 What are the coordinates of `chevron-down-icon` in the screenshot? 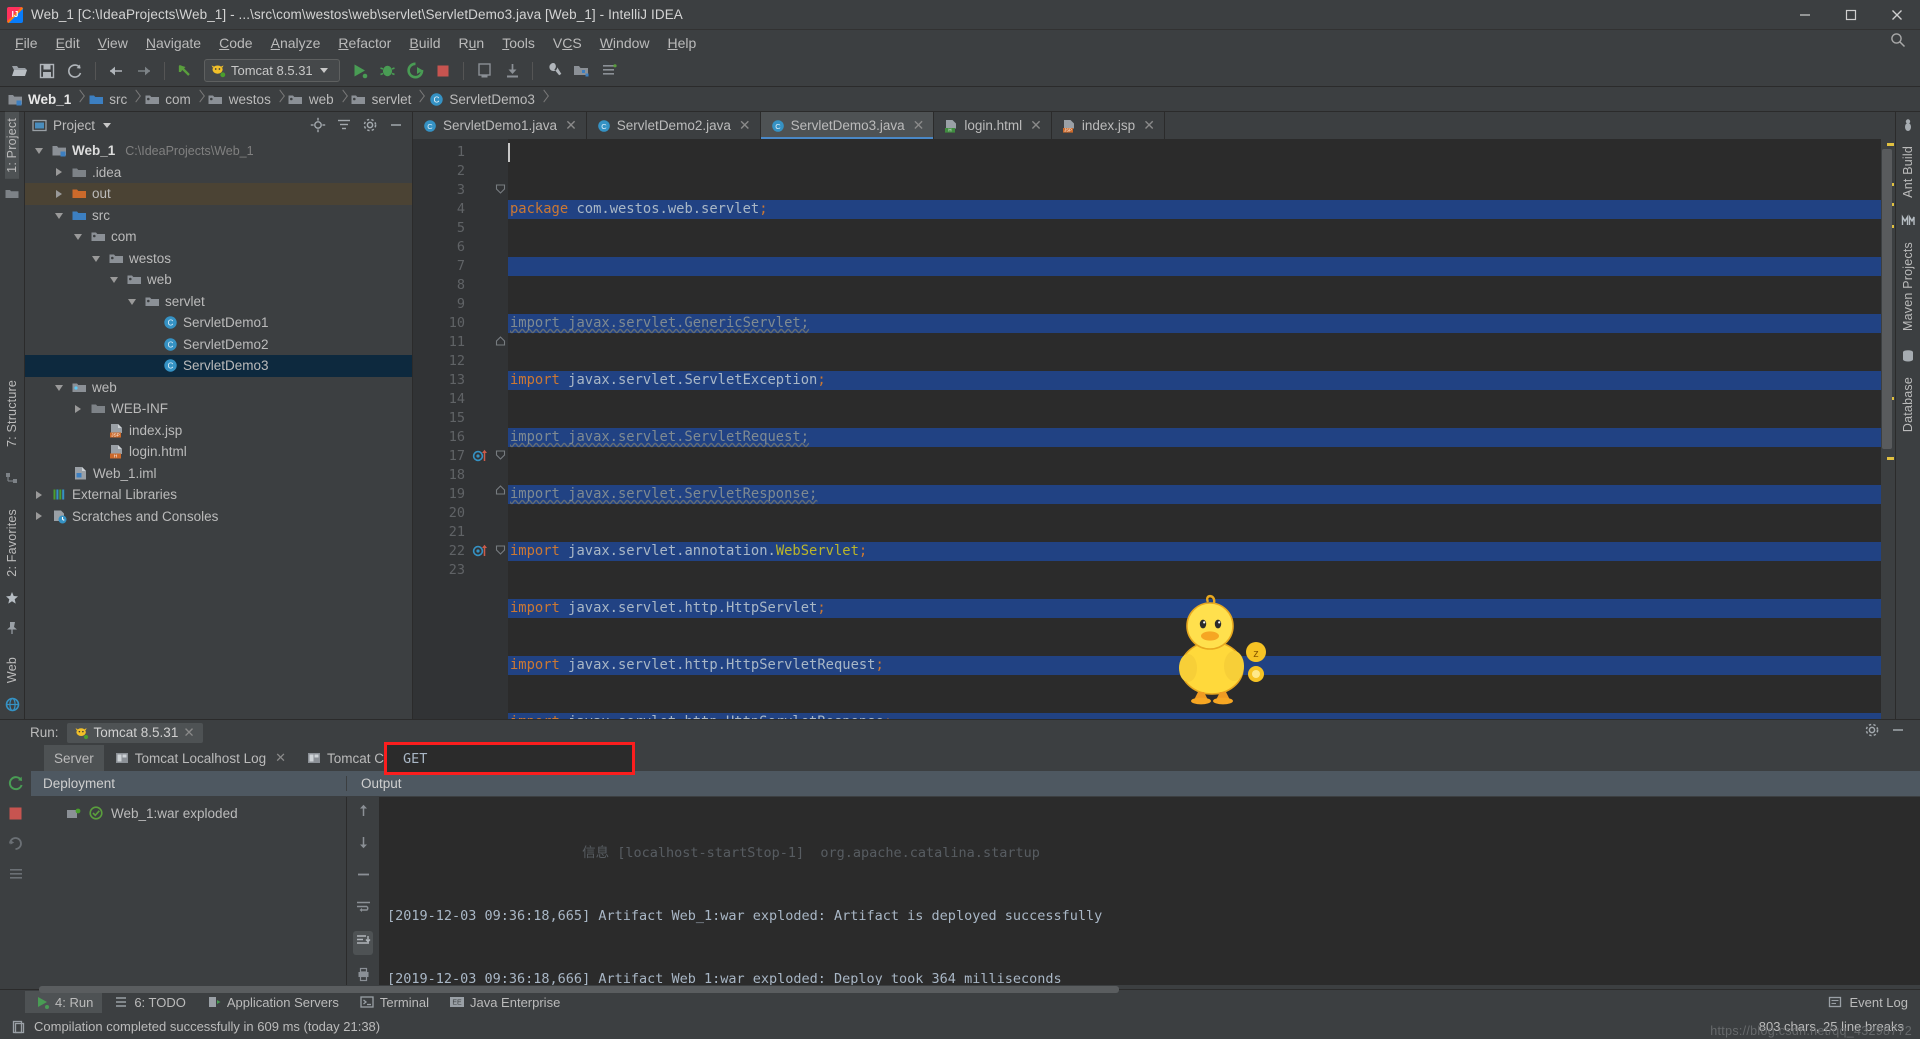 It's located at (323, 70).